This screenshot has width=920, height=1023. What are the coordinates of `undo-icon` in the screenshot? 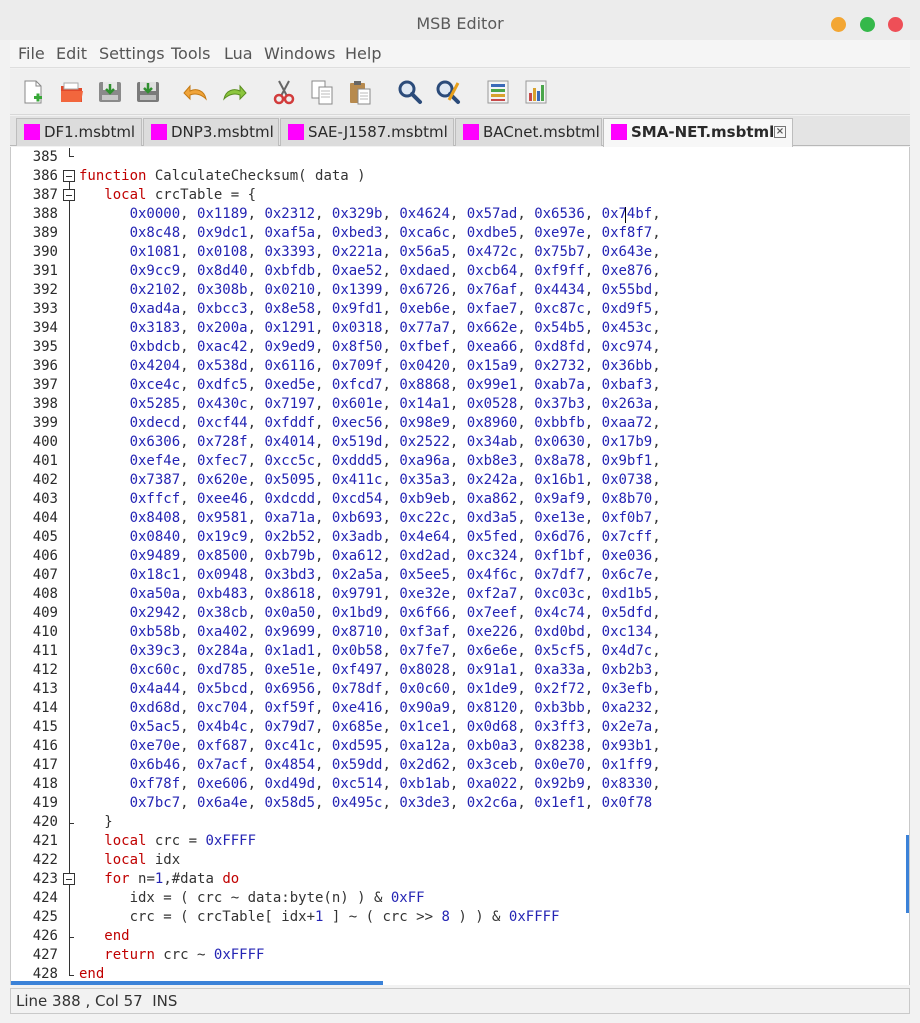 It's located at (196, 92).